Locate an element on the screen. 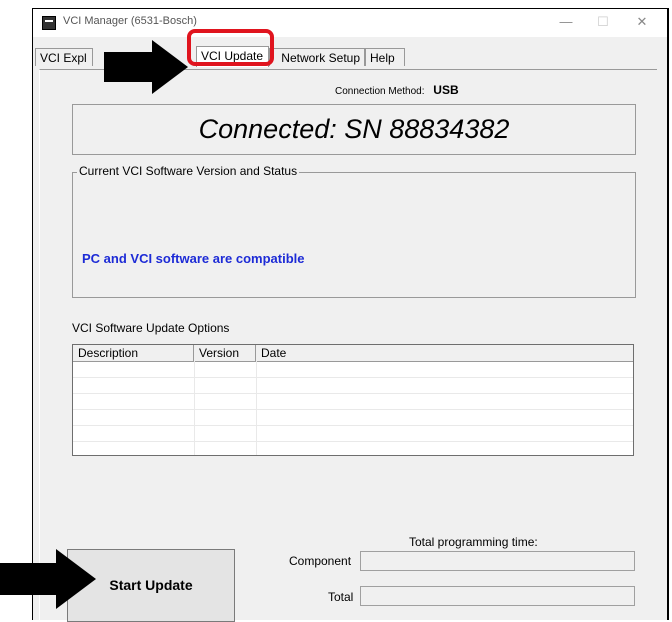 Image resolution: width=672 pixels, height=622 pixels. maximize-icon: ☐ is located at coordinates (603, 22).